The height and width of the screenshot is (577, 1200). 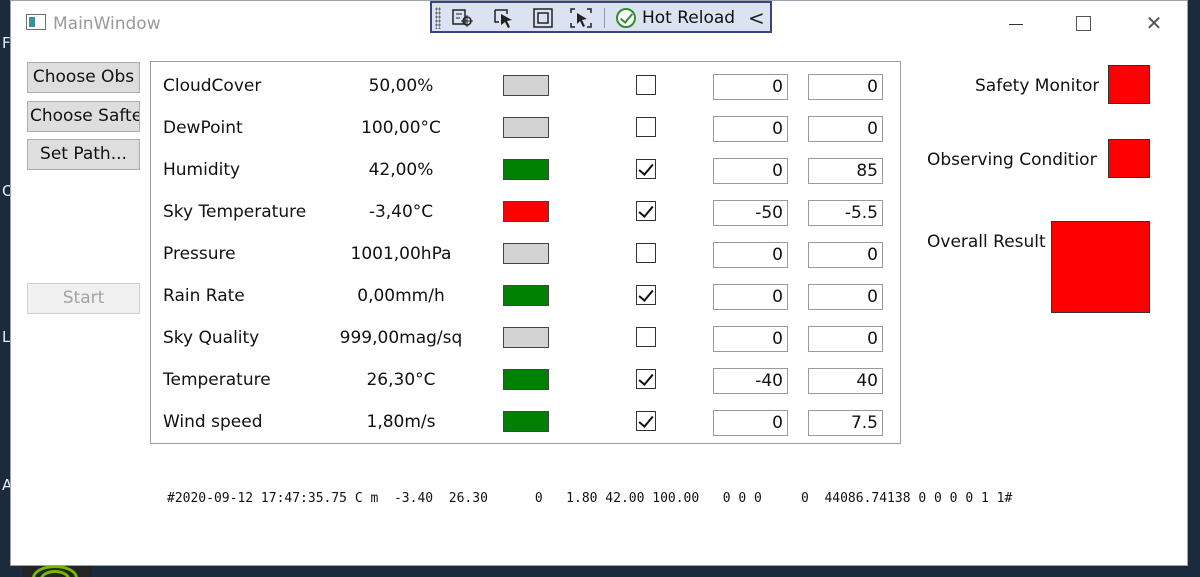 I want to click on toolbar-separator, so click(x=604, y=18).